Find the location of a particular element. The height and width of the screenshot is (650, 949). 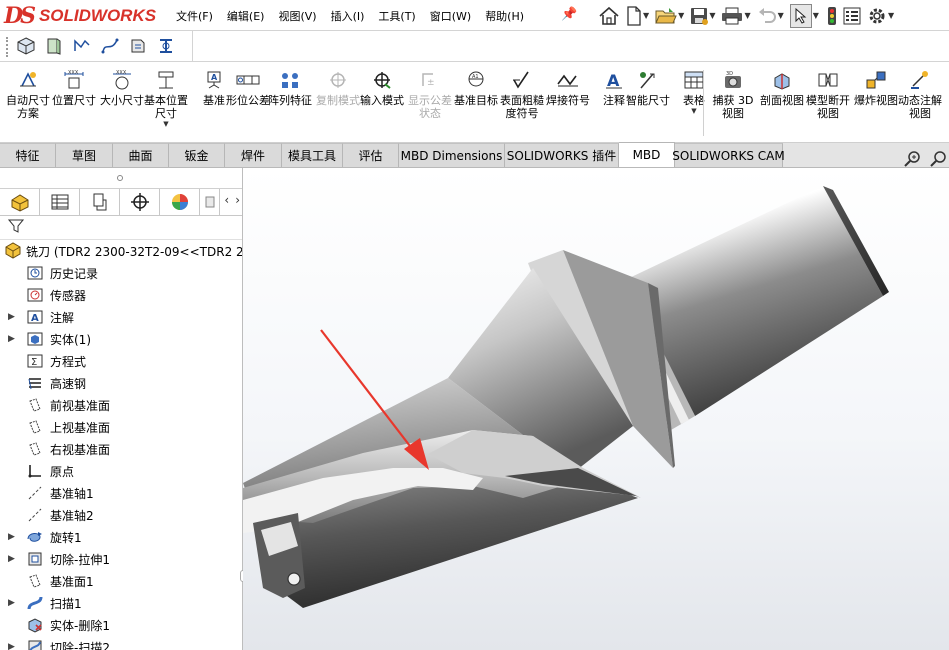

tab-8: SOLIDWORKS 插件 is located at coordinates (562, 155).